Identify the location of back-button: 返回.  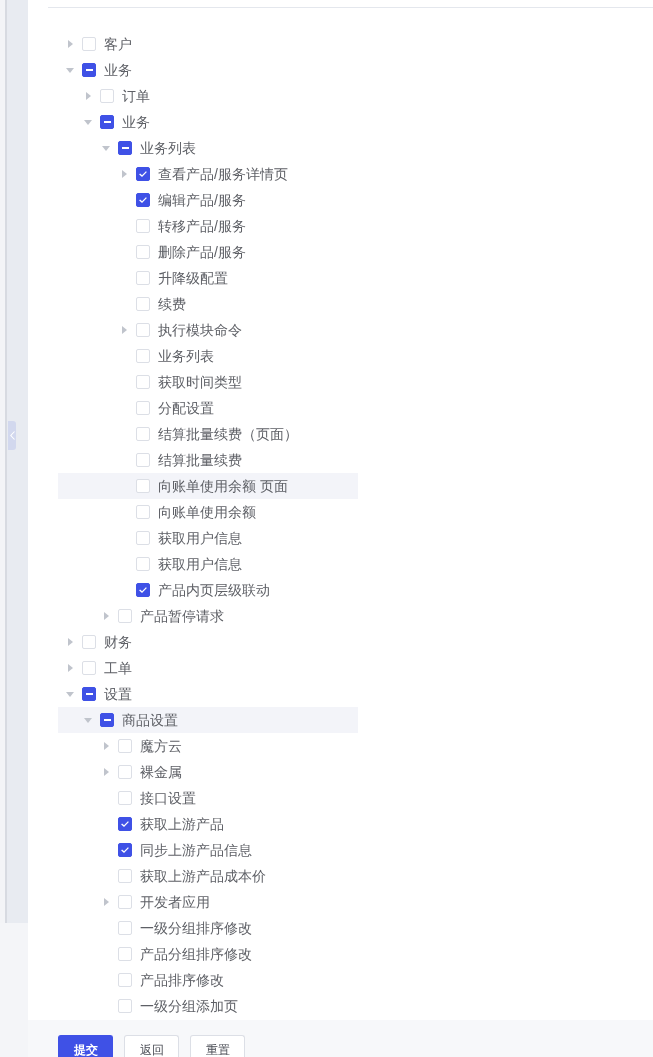
(151, 1046).